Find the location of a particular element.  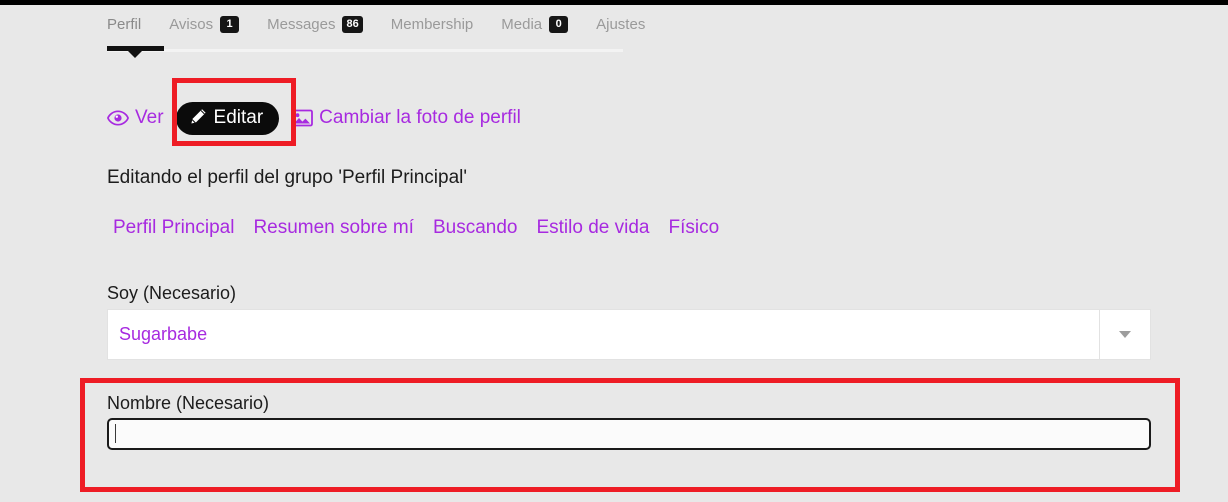

soy-field-label: Soy (Necesario) is located at coordinates (172, 293).